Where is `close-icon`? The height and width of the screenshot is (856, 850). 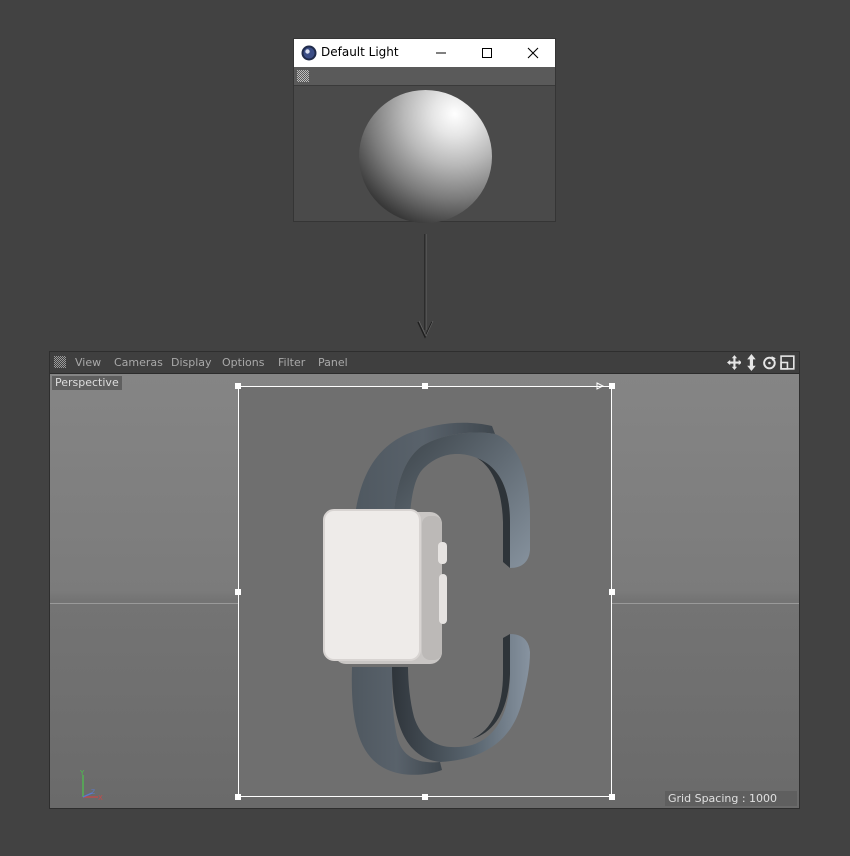
close-icon is located at coordinates (533, 53).